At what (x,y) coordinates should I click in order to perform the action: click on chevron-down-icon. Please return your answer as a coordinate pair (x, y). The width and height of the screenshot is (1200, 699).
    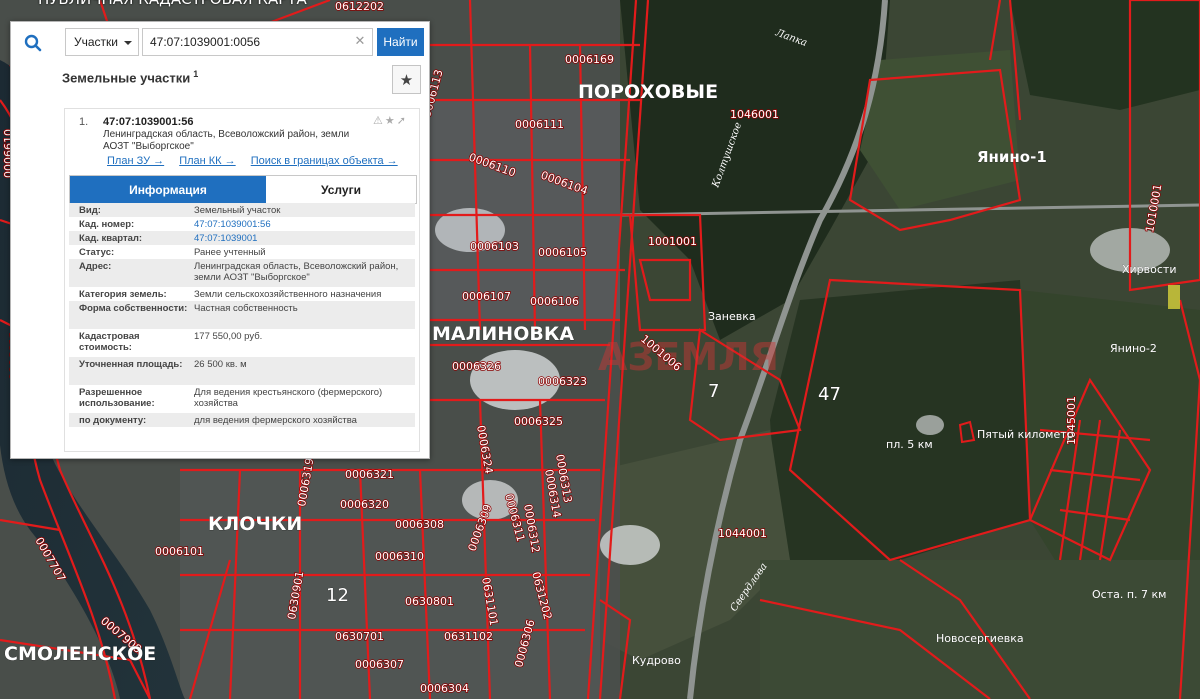
    Looking at the image, I should click on (128, 43).